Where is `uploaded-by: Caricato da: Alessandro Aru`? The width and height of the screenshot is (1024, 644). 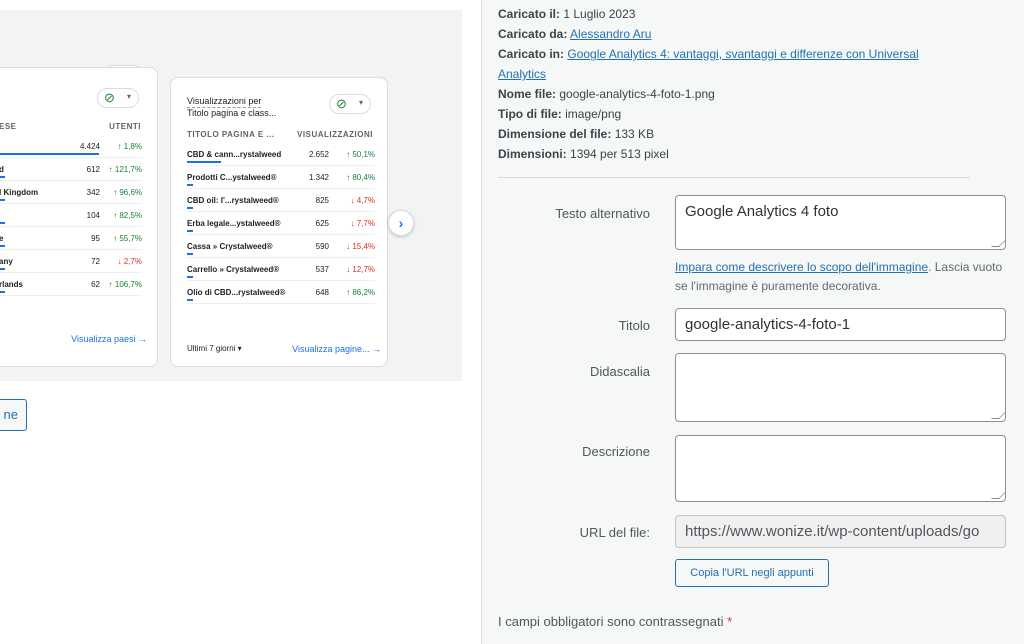 uploaded-by: Caricato da: Alessandro Aru is located at coordinates (575, 34).